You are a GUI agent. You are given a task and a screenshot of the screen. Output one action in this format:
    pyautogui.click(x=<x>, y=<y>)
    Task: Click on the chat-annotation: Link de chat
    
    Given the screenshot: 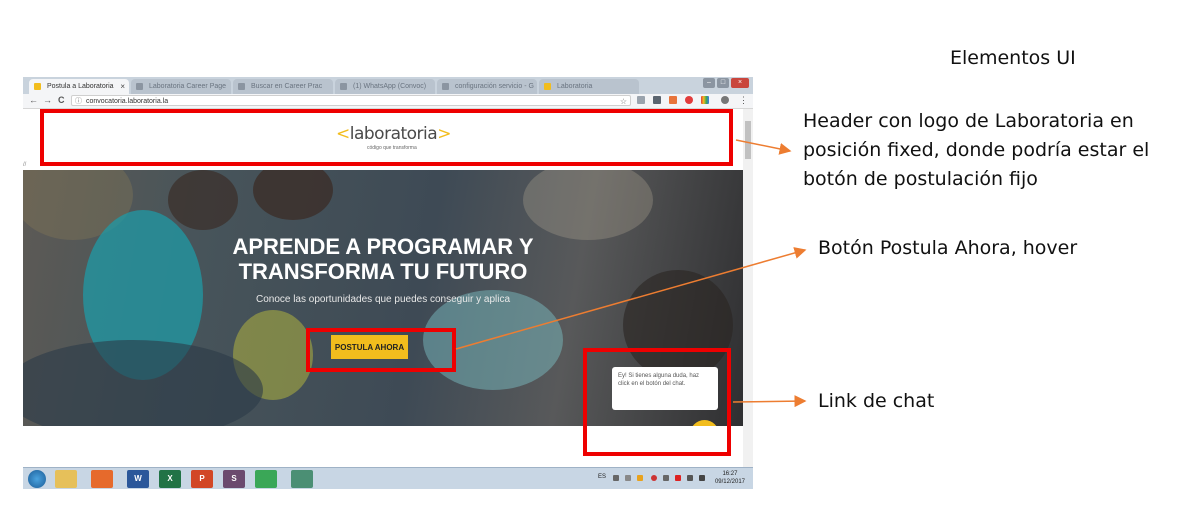 What is the action you would take?
    pyautogui.click(x=876, y=401)
    